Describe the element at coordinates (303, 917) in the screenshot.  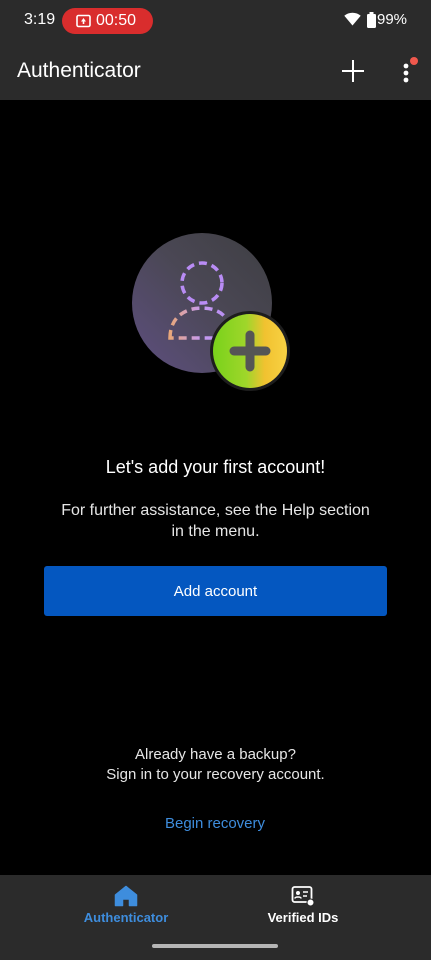
I see `nav-label-verified-ids: Verified IDs` at that location.